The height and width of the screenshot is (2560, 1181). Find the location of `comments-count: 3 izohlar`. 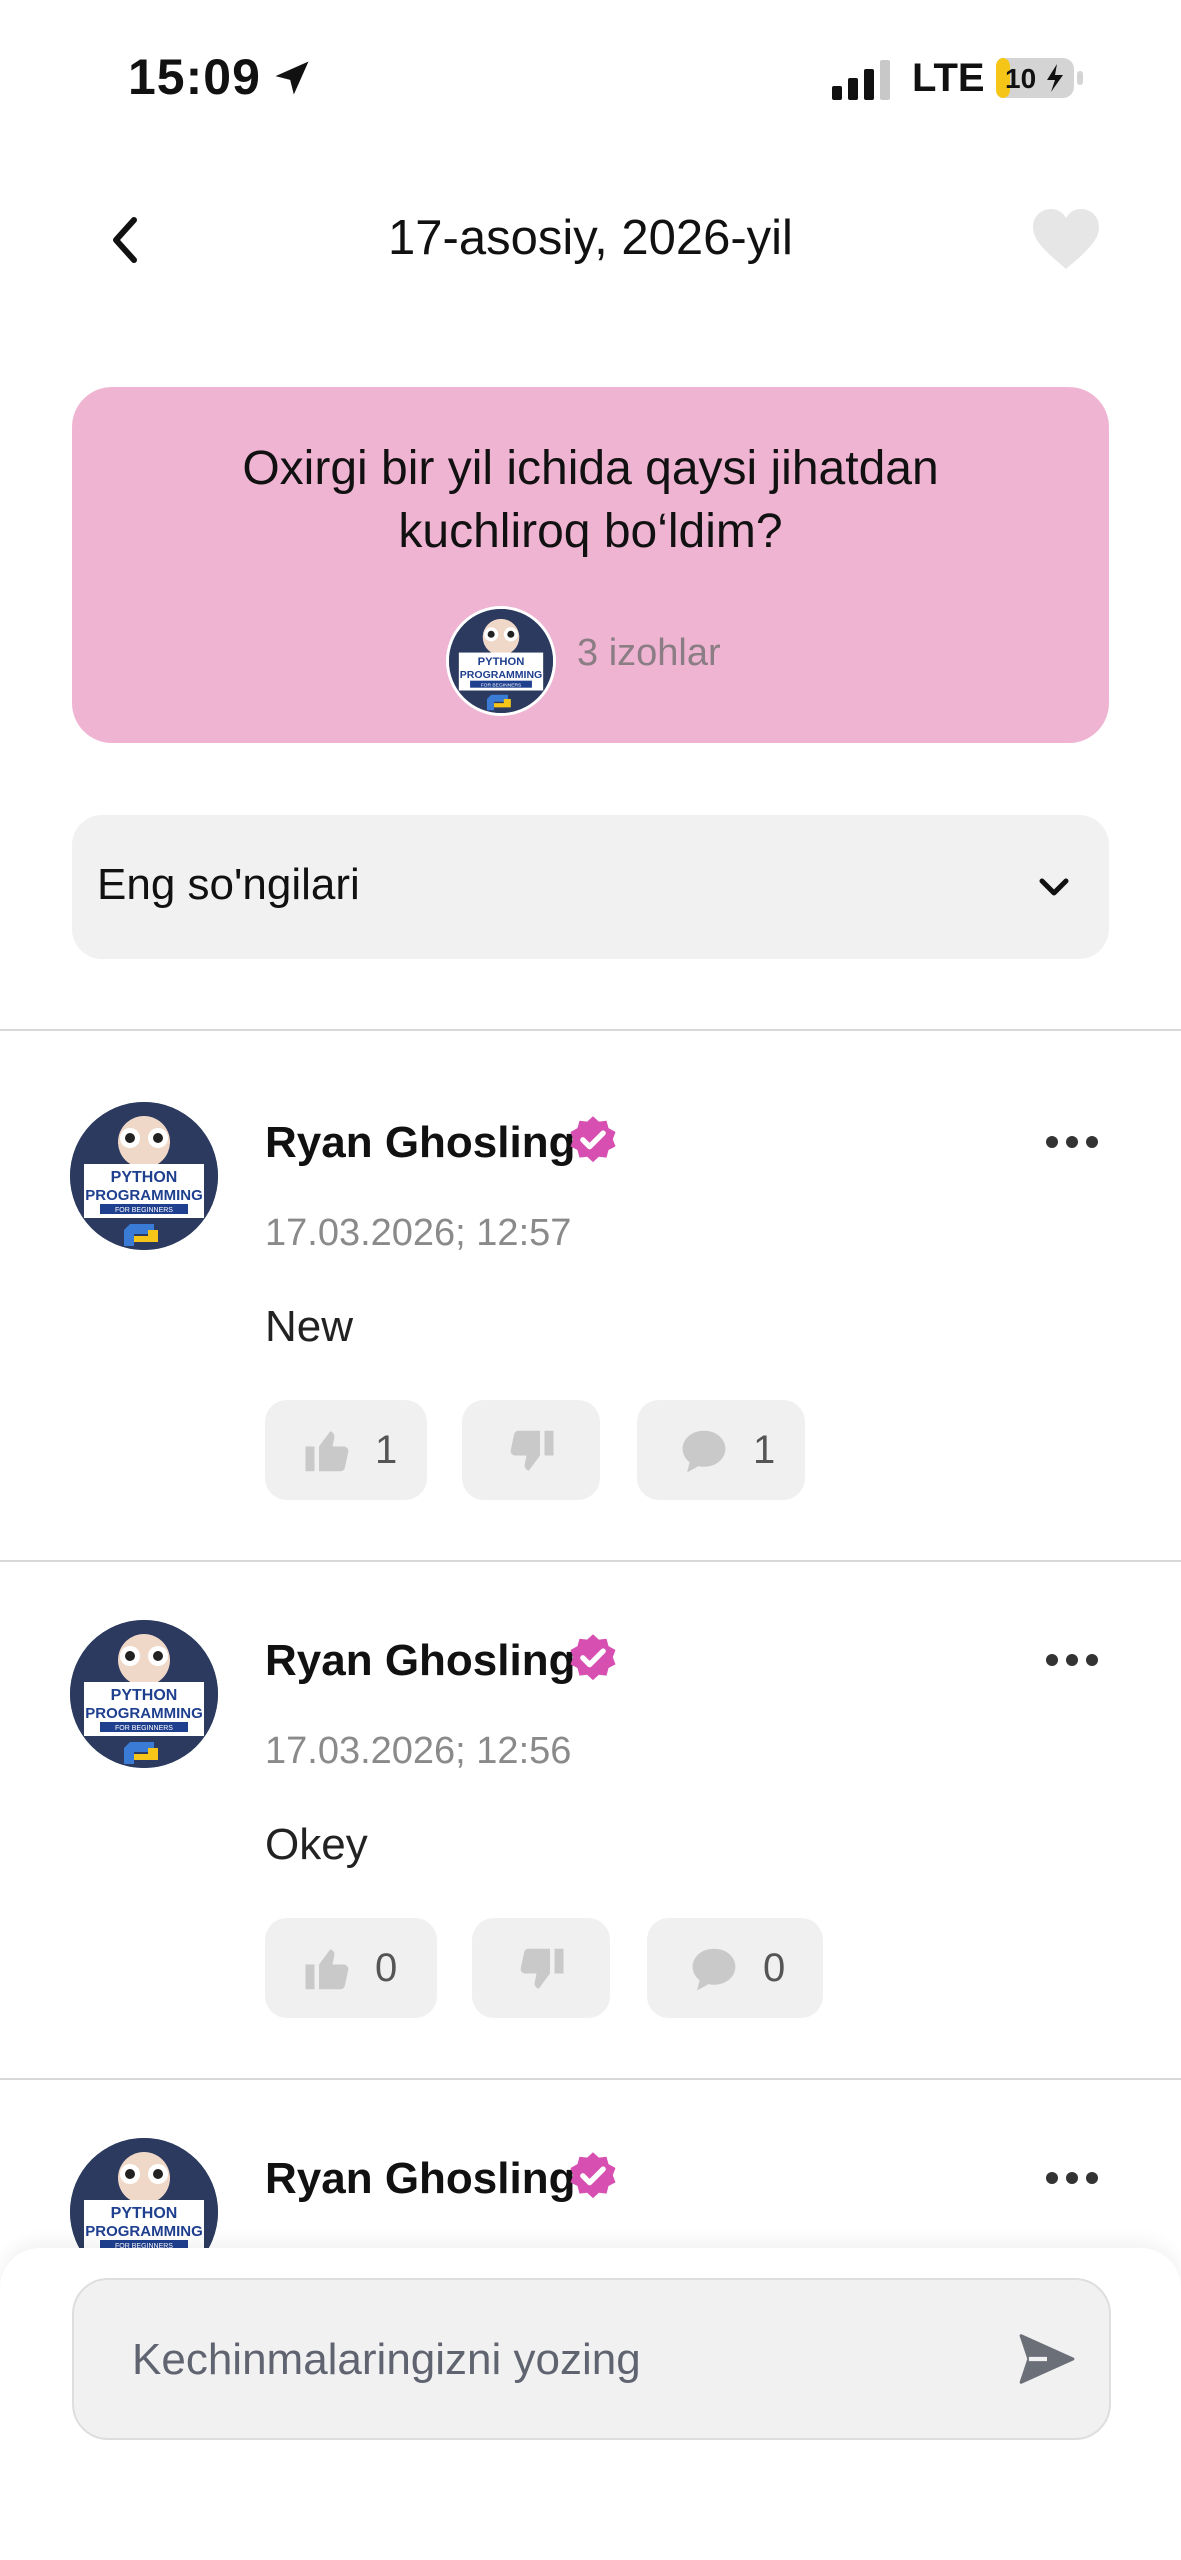

comments-count: 3 izohlar is located at coordinates (649, 653).